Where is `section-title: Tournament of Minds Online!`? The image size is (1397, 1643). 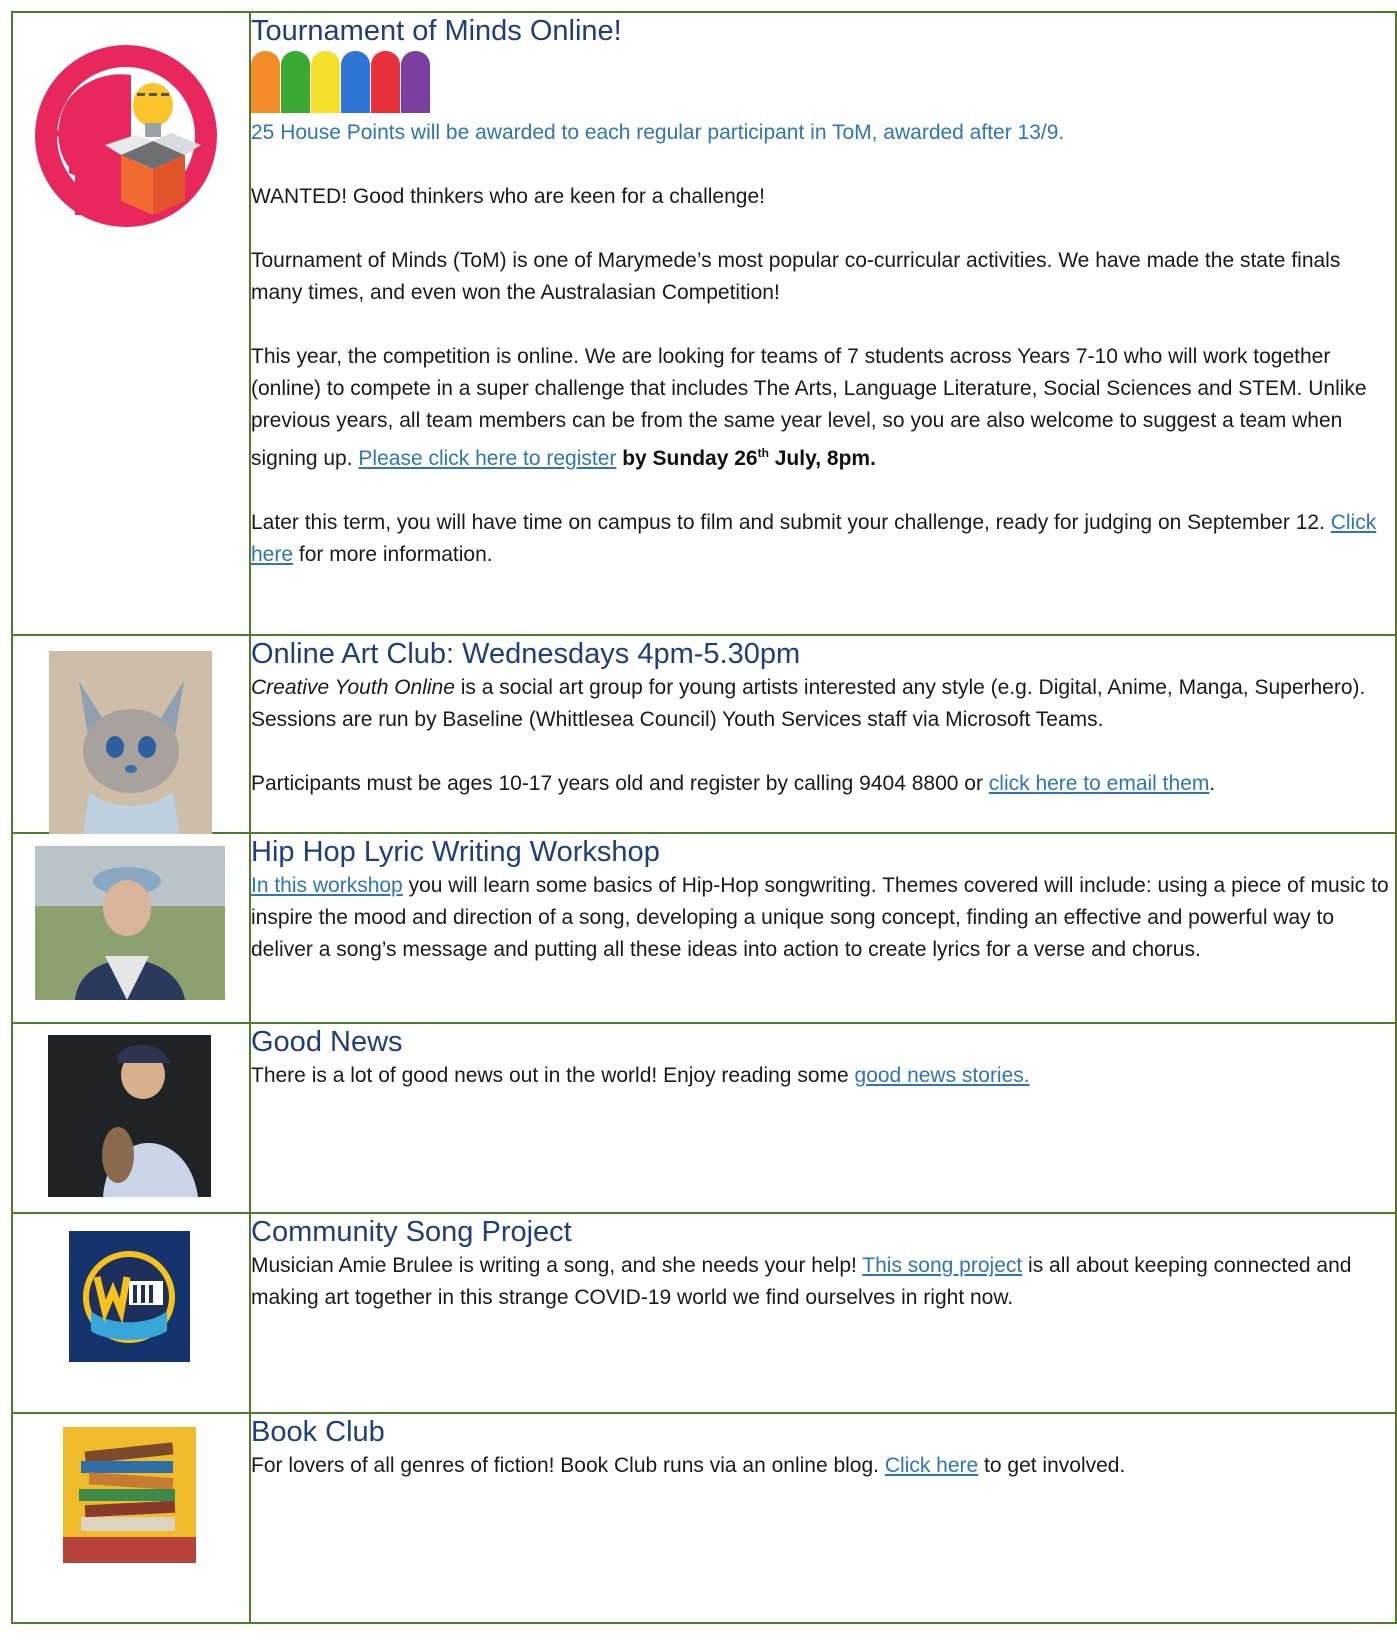
section-title: Tournament of Minds Online! is located at coordinates (436, 31).